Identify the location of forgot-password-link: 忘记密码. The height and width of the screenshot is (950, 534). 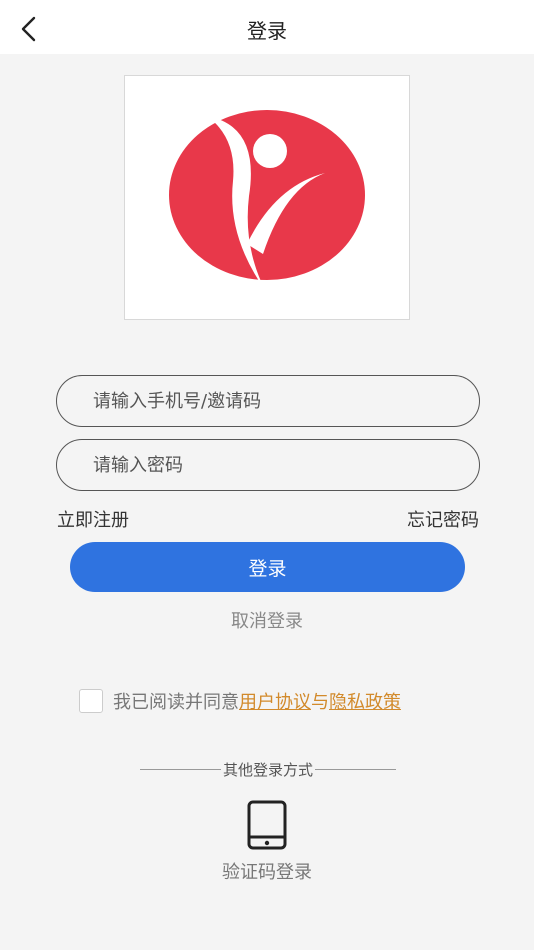
(443, 519).